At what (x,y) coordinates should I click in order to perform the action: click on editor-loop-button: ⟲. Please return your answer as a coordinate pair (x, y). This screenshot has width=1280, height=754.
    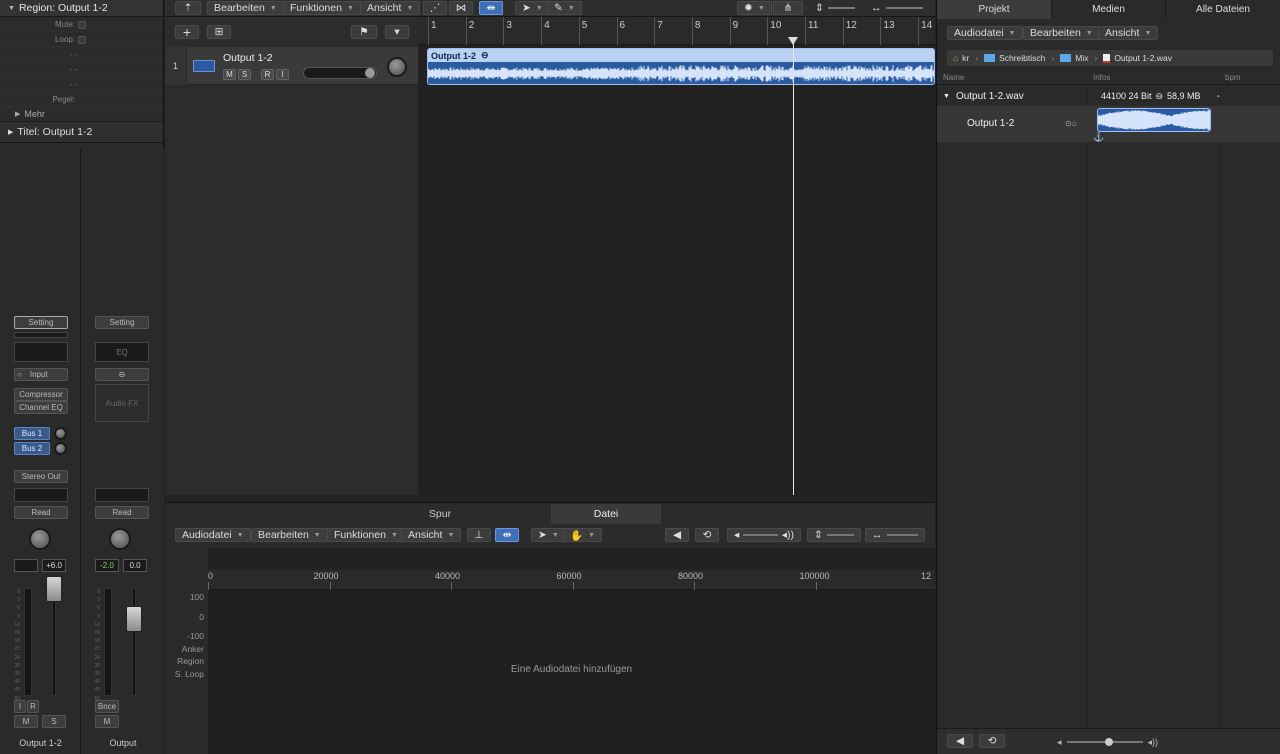
    Looking at the image, I should click on (707, 535).